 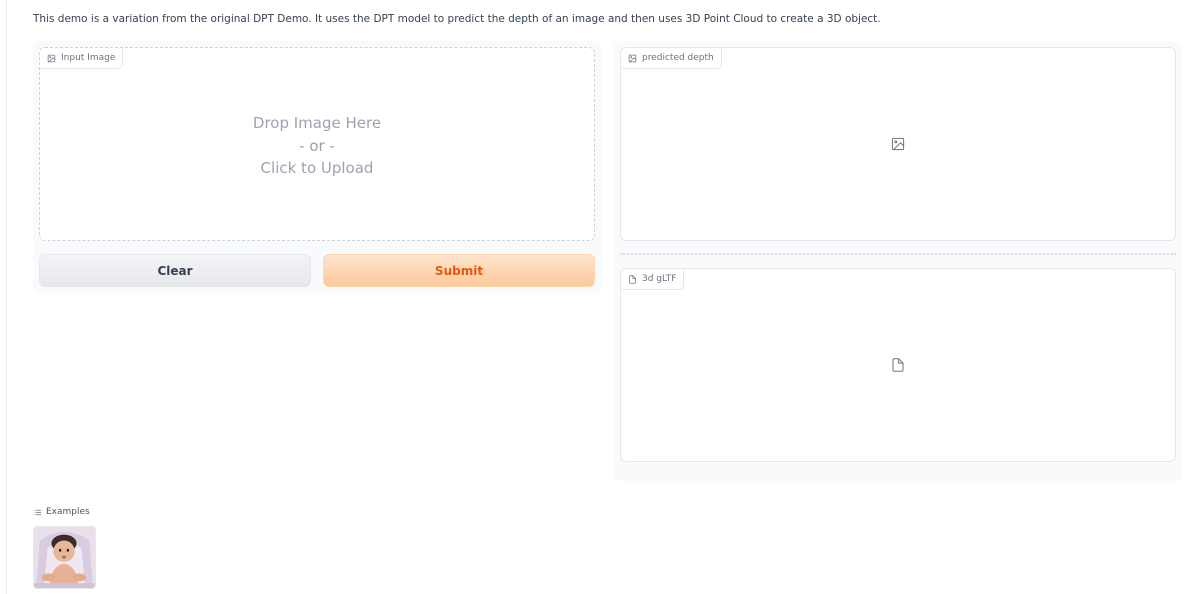 What do you see at coordinates (678, 58) in the screenshot?
I see `predicted-depth-label-text: predicted depth` at bounding box center [678, 58].